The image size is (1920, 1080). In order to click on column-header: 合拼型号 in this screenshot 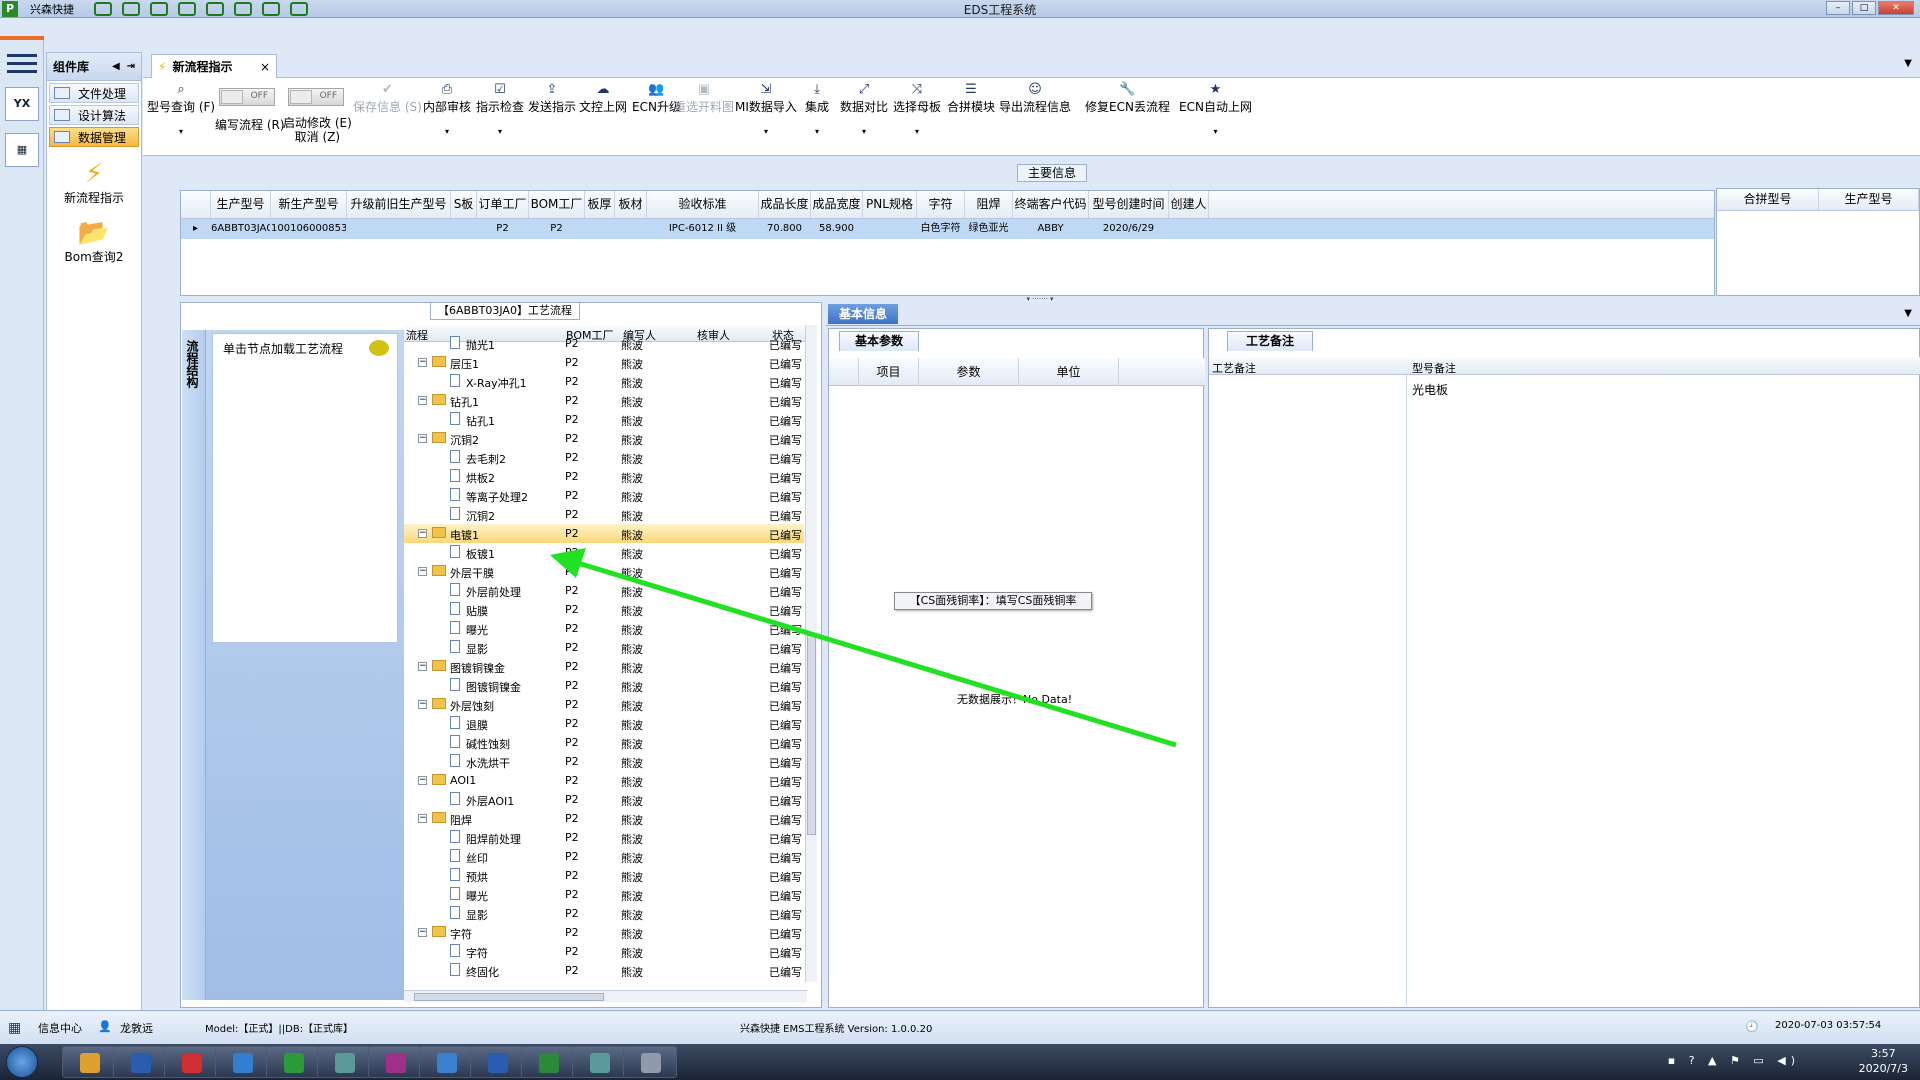, I will do `click(1768, 199)`.